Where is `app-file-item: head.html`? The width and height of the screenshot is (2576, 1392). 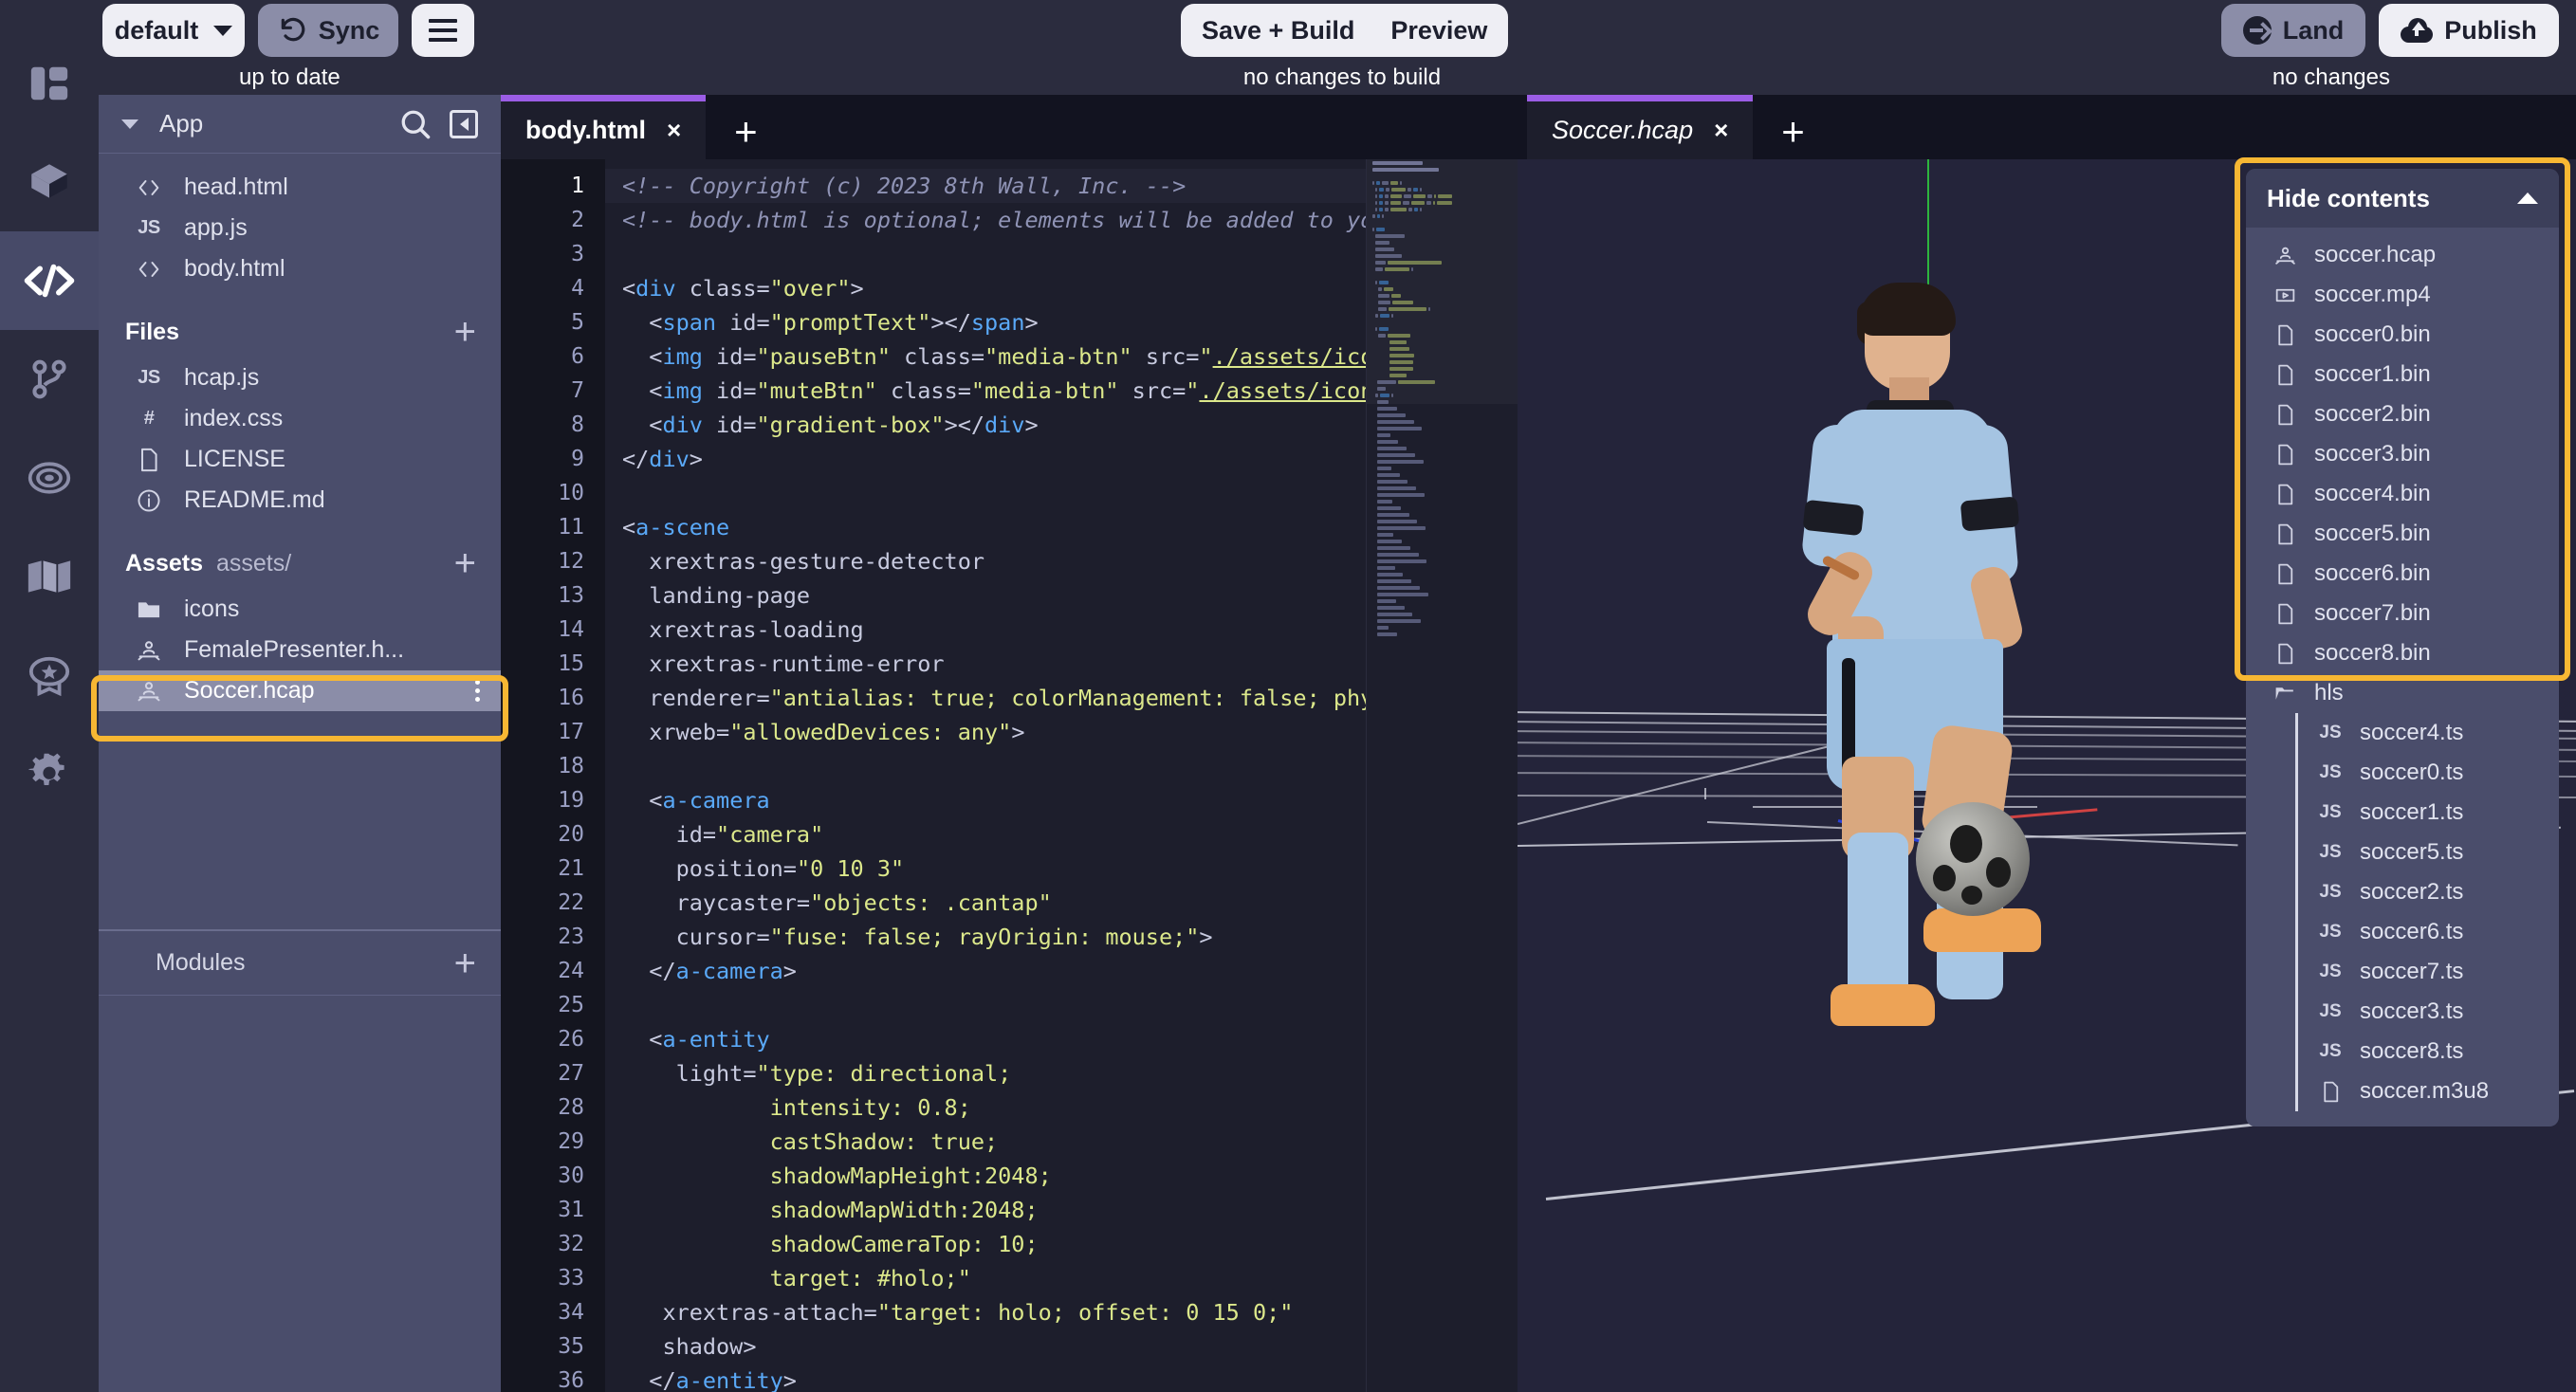
app-file-item: head.html is located at coordinates (300, 187).